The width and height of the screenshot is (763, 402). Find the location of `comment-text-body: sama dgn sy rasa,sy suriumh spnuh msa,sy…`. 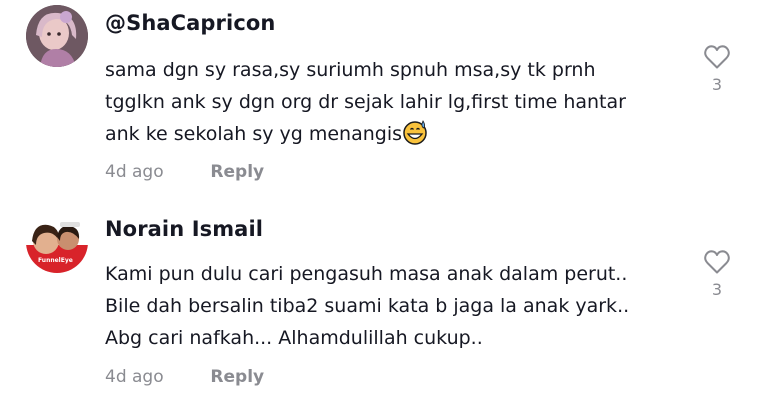

comment-text-body: sama dgn sy rasa,sy suriumh spnuh msa,sy… is located at coordinates (365, 102).